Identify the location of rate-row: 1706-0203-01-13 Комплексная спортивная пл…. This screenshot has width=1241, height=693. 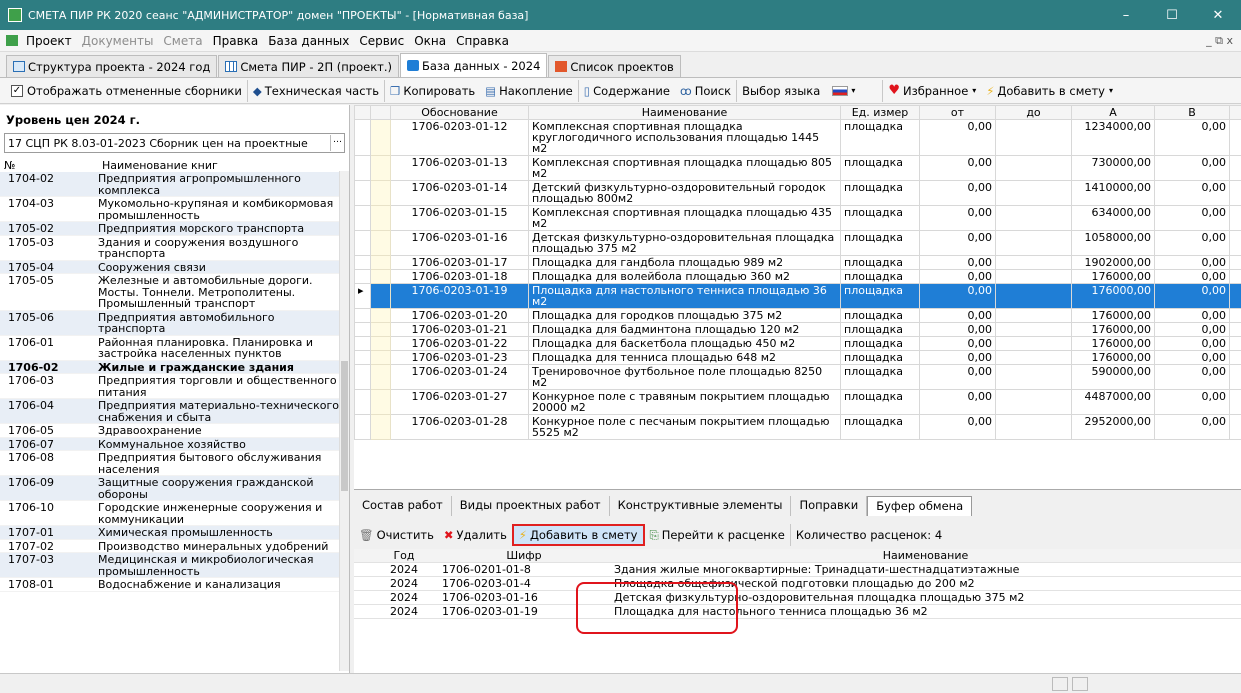
(797, 168).